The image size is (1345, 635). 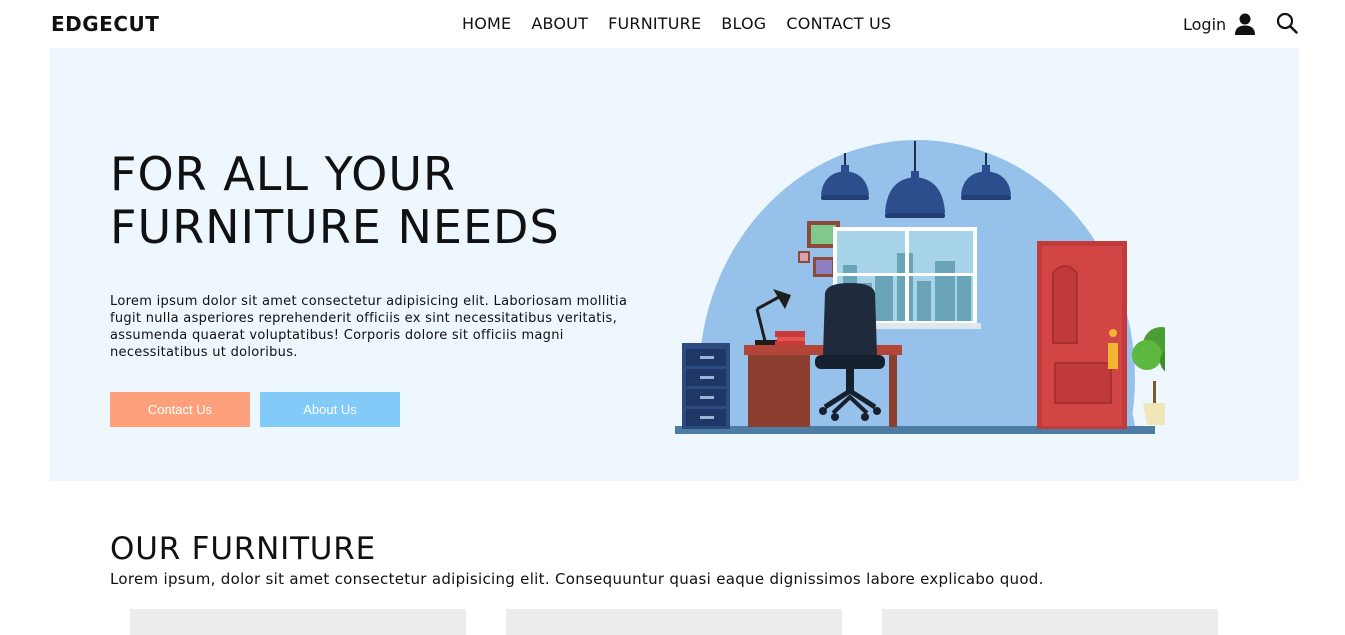 What do you see at coordinates (1205, 24) in the screenshot?
I see `login-label: Login` at bounding box center [1205, 24].